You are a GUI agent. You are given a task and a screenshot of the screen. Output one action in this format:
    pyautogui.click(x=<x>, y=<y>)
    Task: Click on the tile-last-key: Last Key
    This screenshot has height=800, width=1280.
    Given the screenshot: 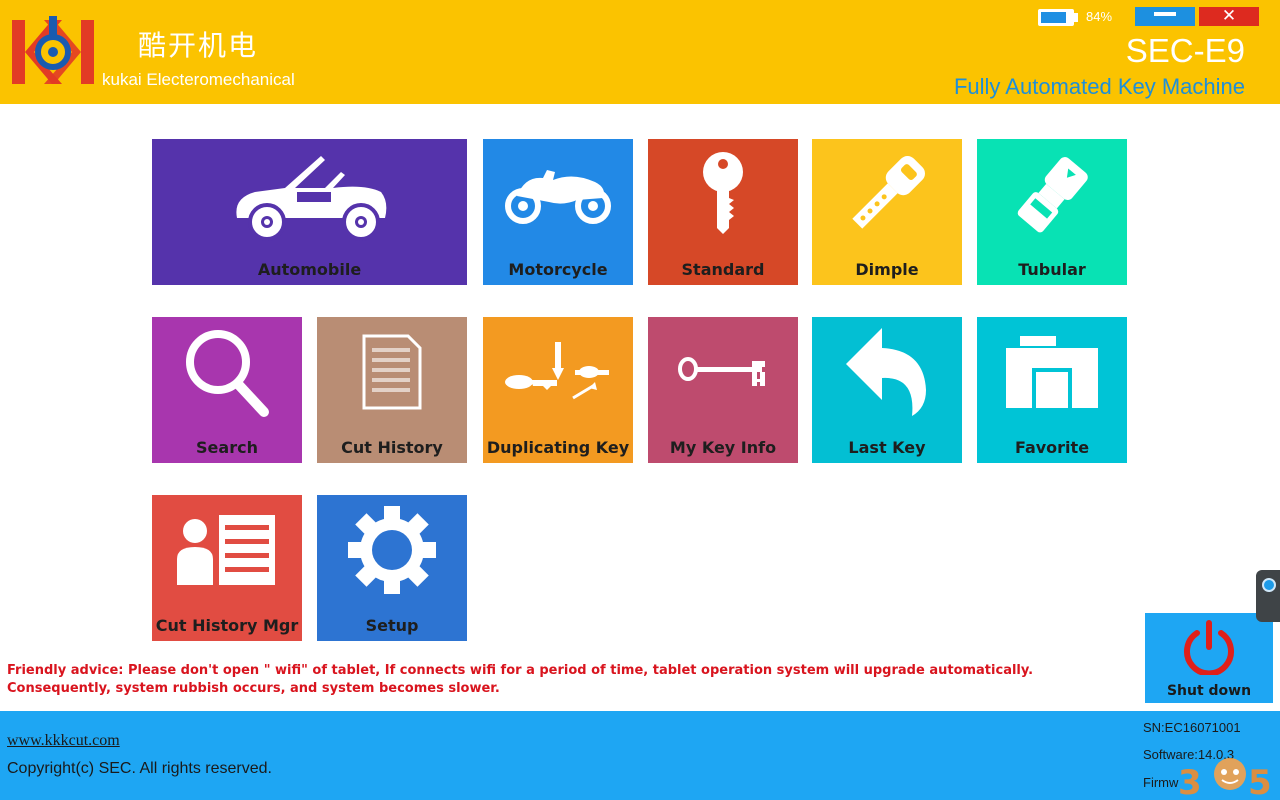 What is the action you would take?
    pyautogui.click(x=887, y=390)
    